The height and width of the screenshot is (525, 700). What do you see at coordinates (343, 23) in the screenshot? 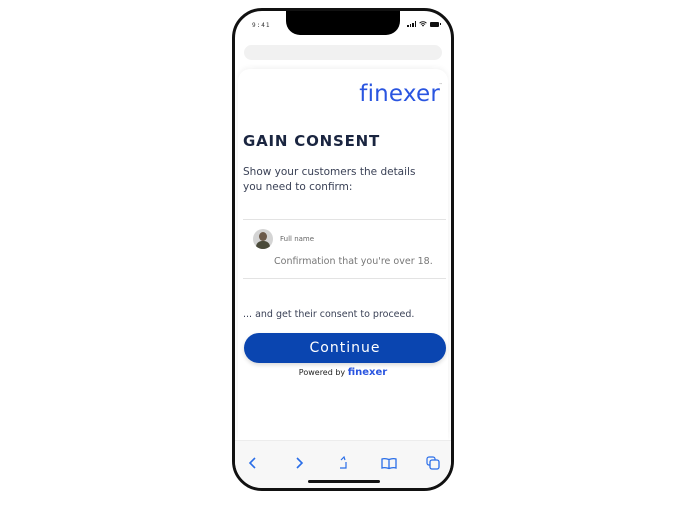
I see `notch` at bounding box center [343, 23].